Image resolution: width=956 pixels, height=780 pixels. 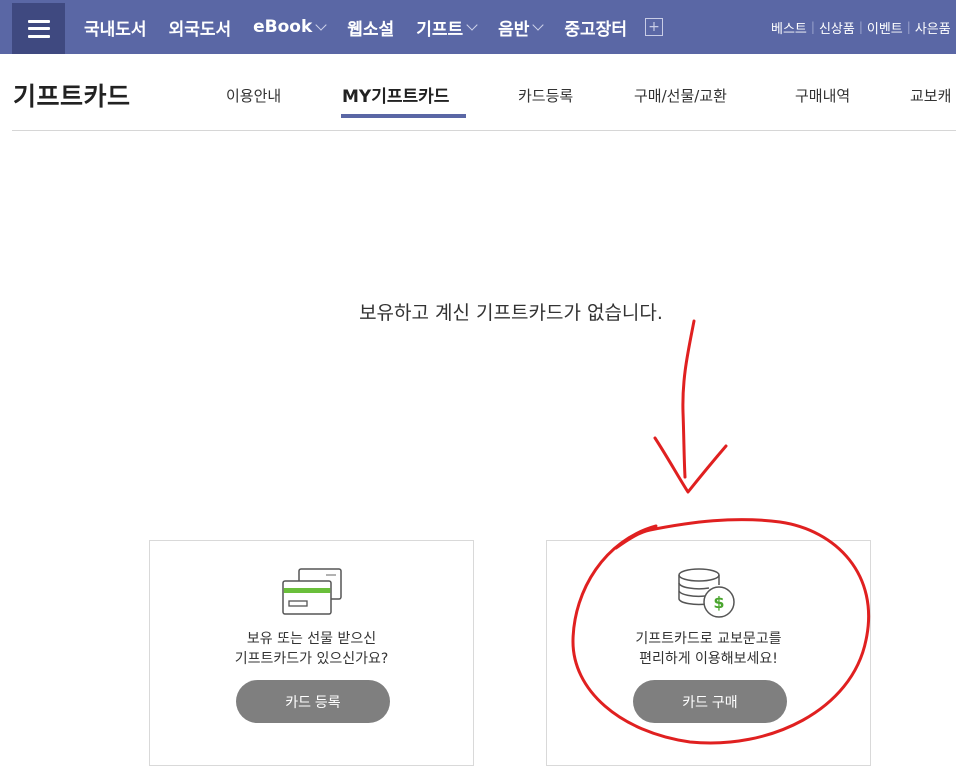 I want to click on sub-nav-event: 이벤트, so click(x=885, y=27).